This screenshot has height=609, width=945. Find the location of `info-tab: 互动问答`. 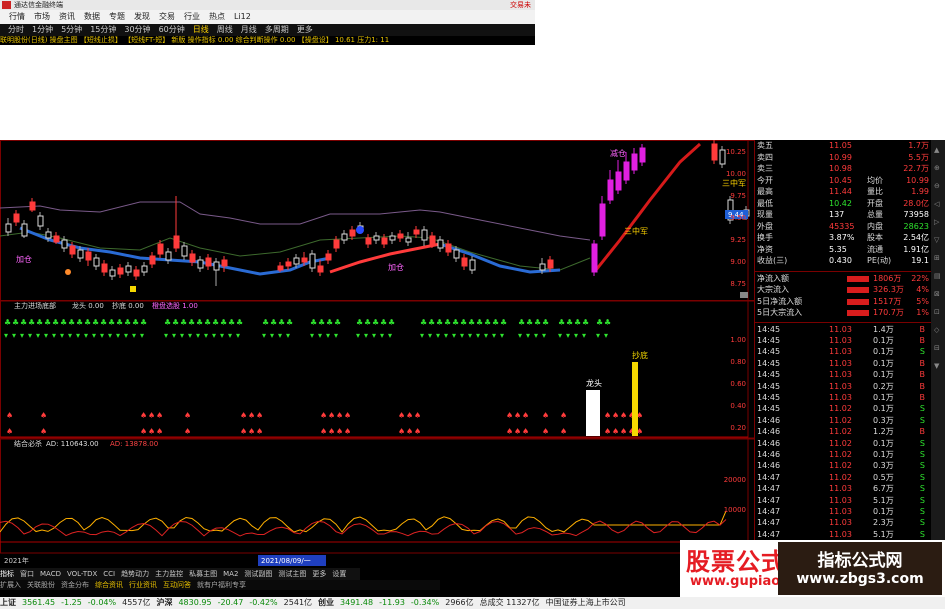

info-tab: 互动问答 is located at coordinates (177, 585).